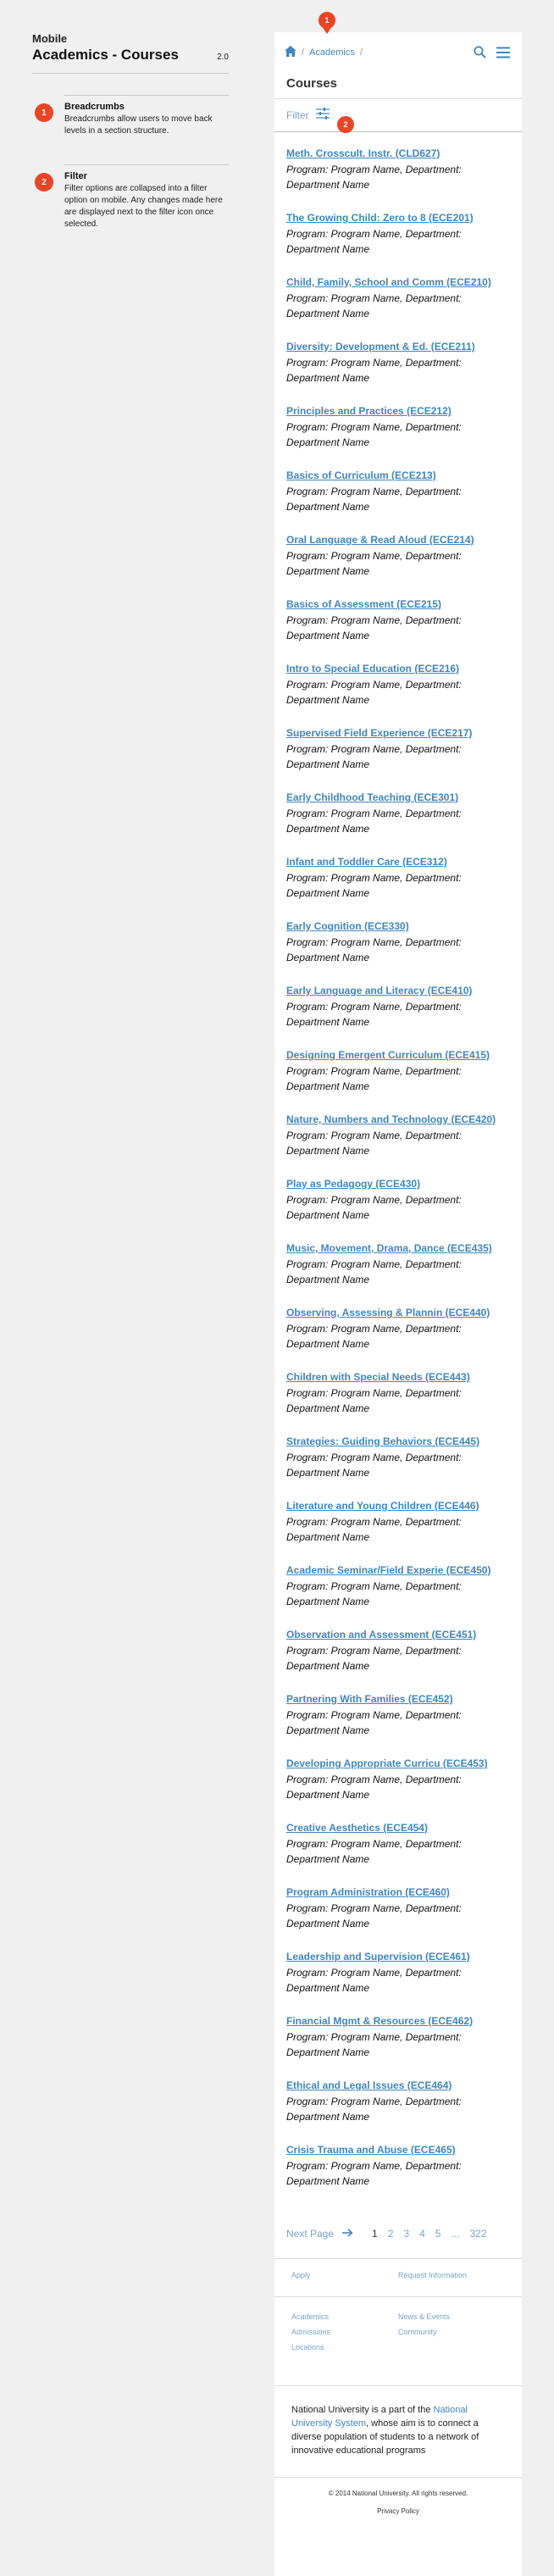  Describe the element at coordinates (398, 604) in the screenshot. I see `course-title-link: Basics of Assessment (ECE215)` at that location.